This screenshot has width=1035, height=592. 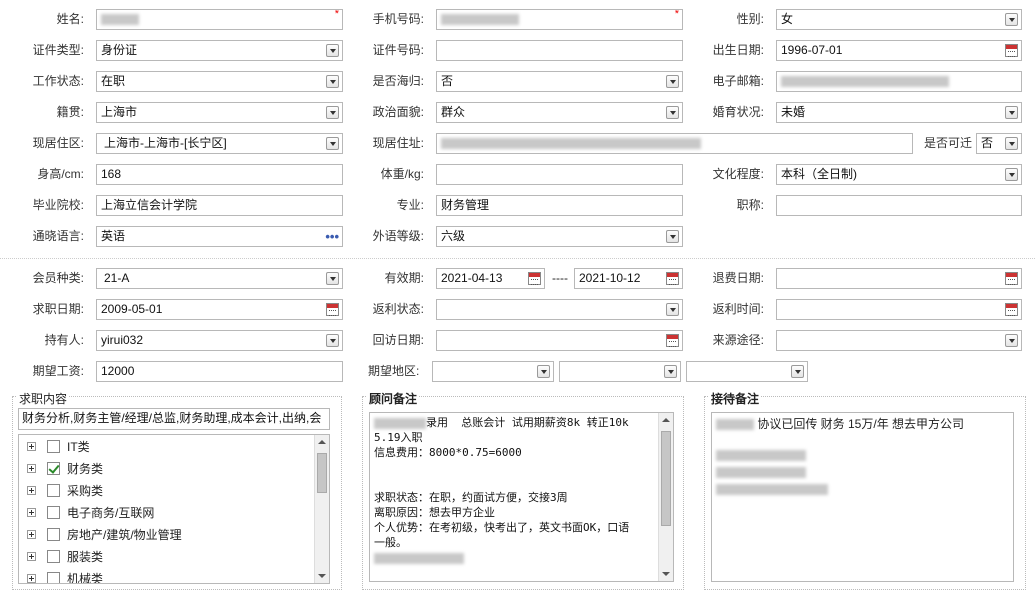 What do you see at coordinates (219, 205) in the screenshot?
I see `school-field: 上海立信会计学院` at bounding box center [219, 205].